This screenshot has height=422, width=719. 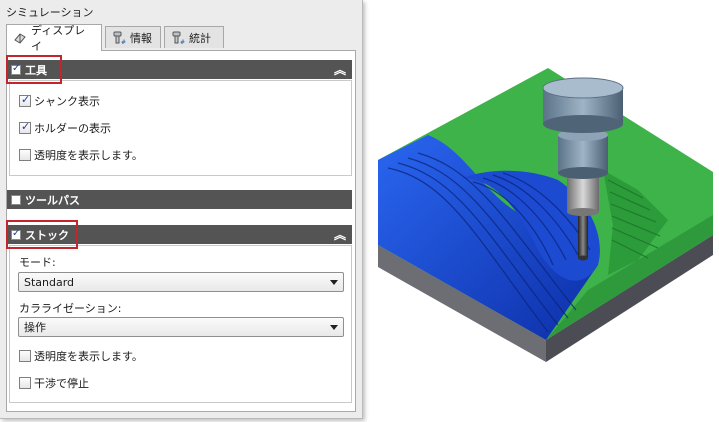 I want to click on shank-display-label: シャンク表示, so click(x=67, y=101).